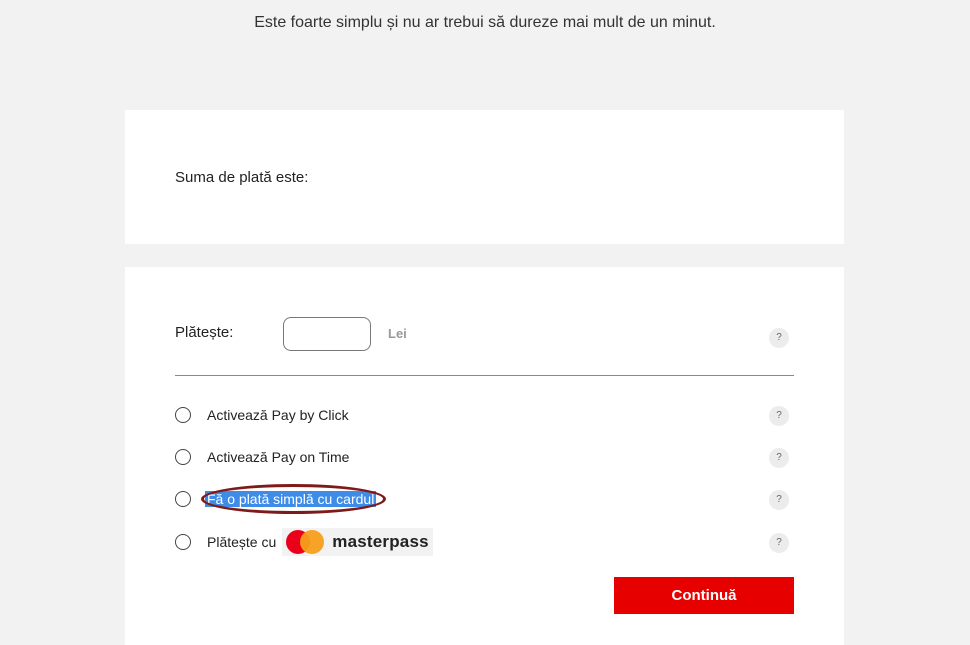 The width and height of the screenshot is (970, 645). Describe the element at coordinates (484, 375) in the screenshot. I see `divider` at that location.